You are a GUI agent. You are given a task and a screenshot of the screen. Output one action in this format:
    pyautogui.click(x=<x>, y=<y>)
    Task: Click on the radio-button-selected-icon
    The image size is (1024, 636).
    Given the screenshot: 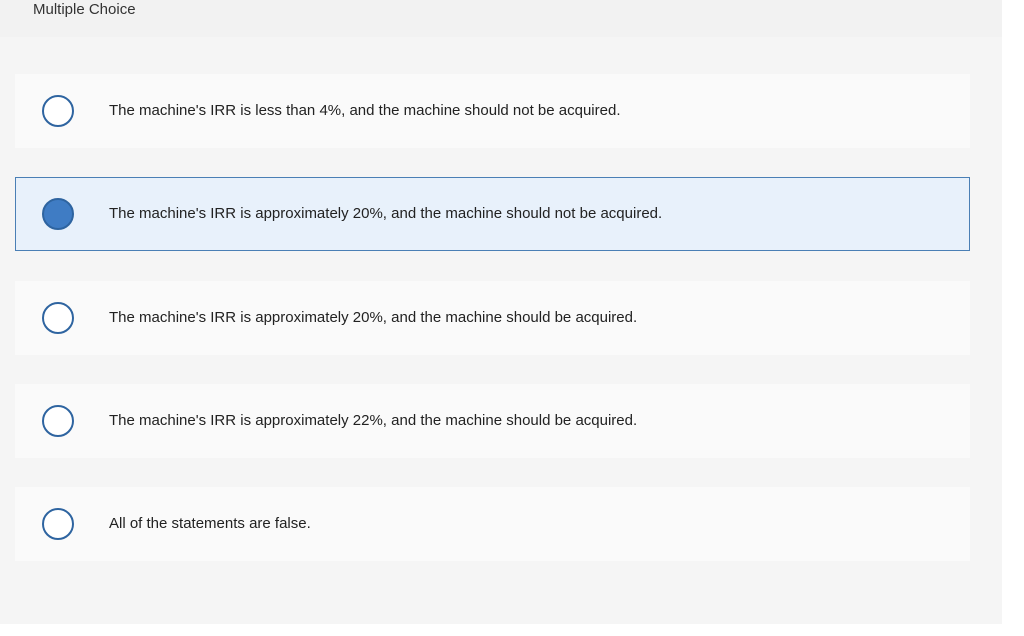 What is the action you would take?
    pyautogui.click(x=58, y=214)
    